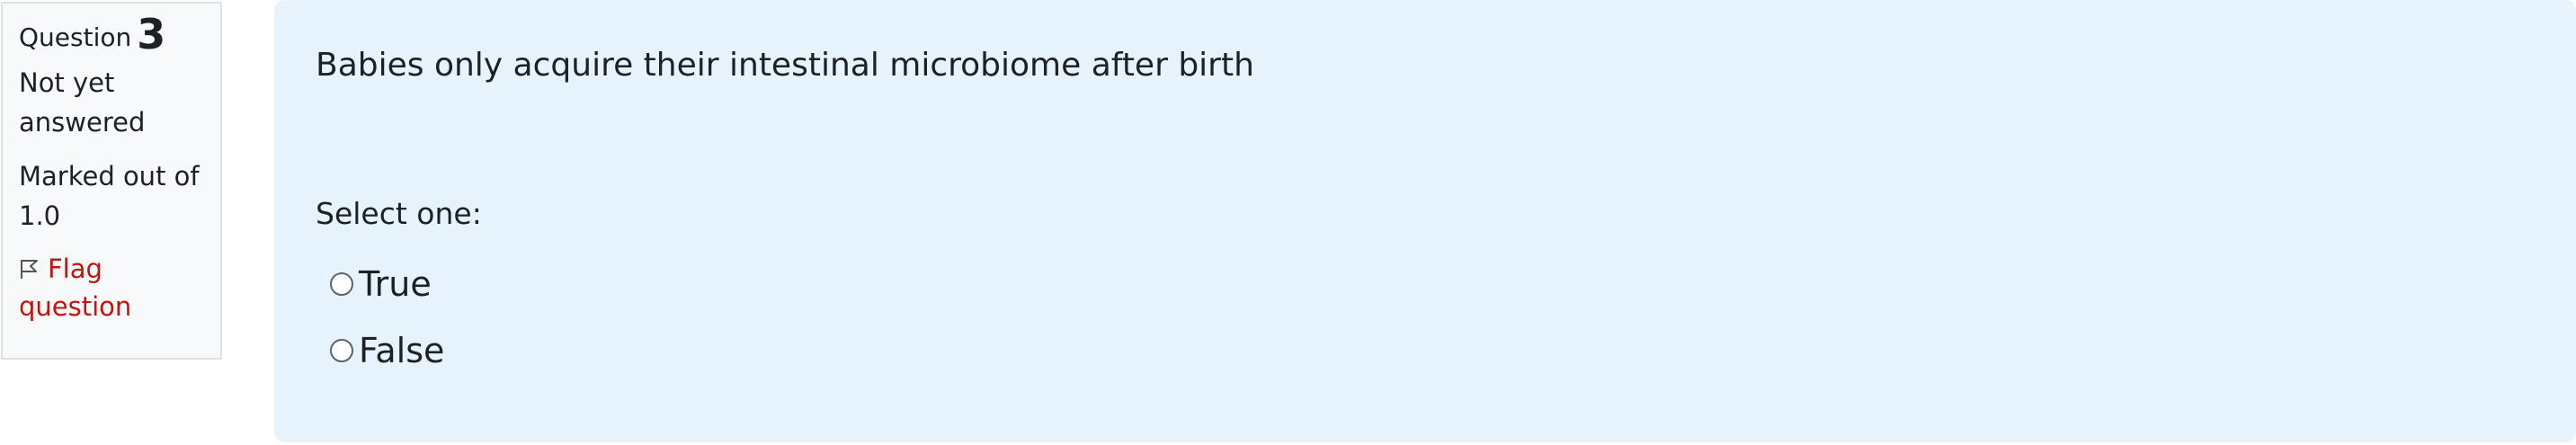  What do you see at coordinates (1426, 351) in the screenshot?
I see `answer-option-false: False` at bounding box center [1426, 351].